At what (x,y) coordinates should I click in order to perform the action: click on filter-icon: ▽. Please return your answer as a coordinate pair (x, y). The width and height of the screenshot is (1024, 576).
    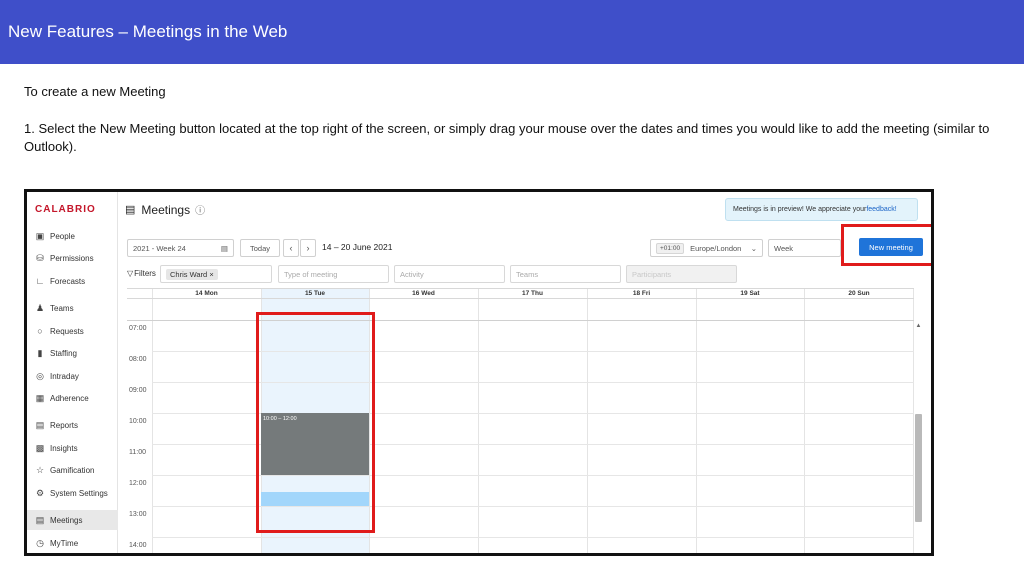
    Looking at the image, I should click on (130, 273).